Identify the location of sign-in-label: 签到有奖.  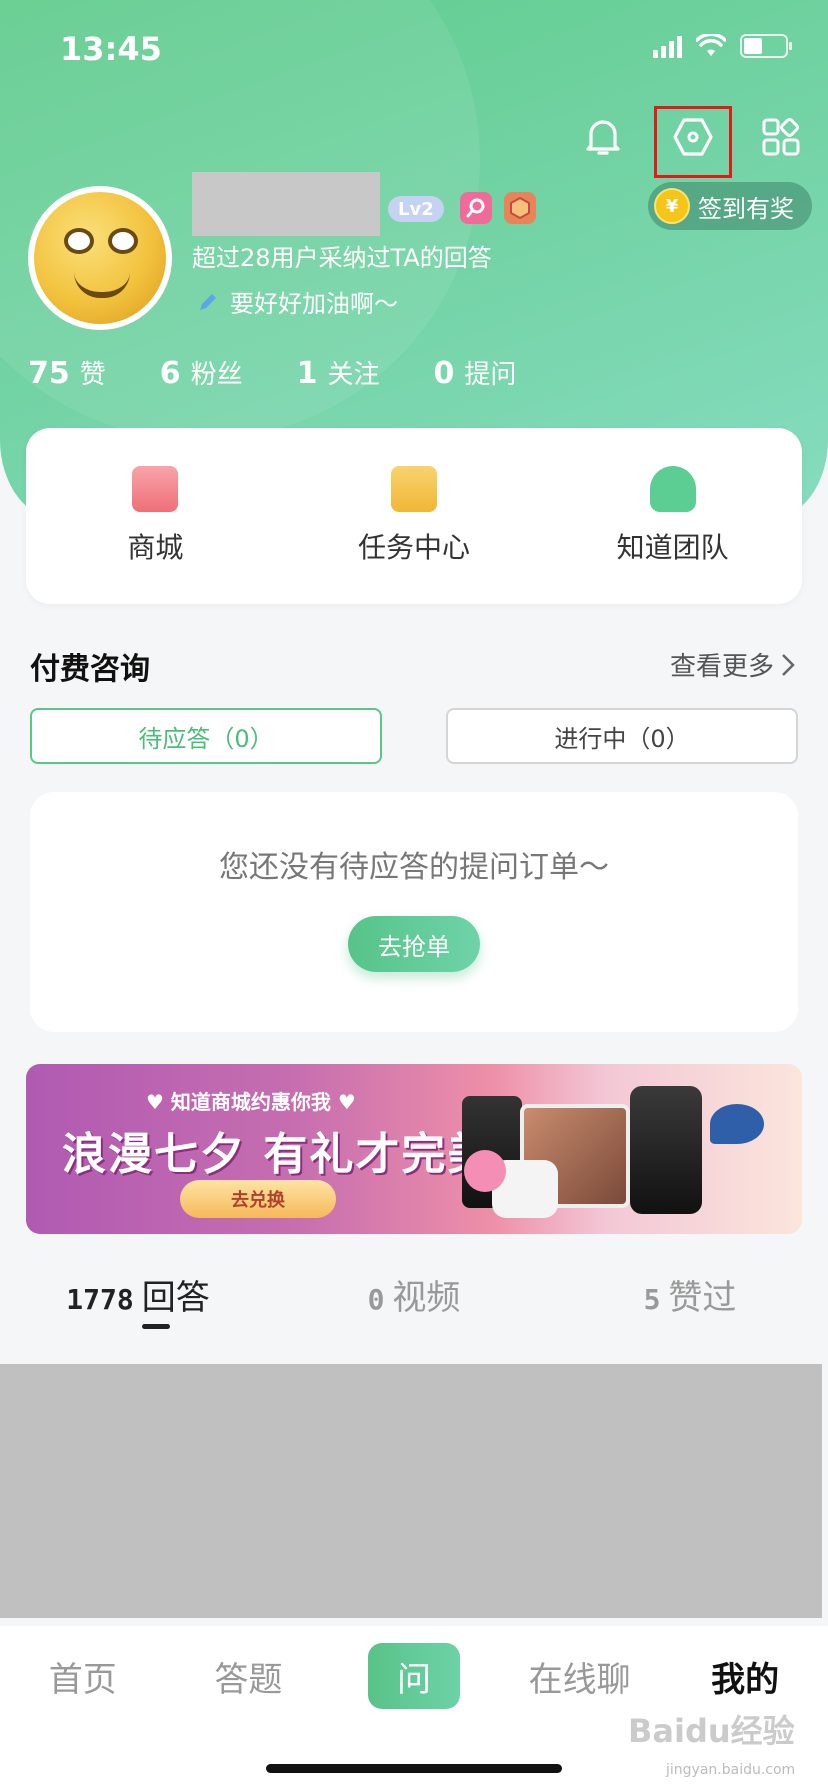
(746, 208).